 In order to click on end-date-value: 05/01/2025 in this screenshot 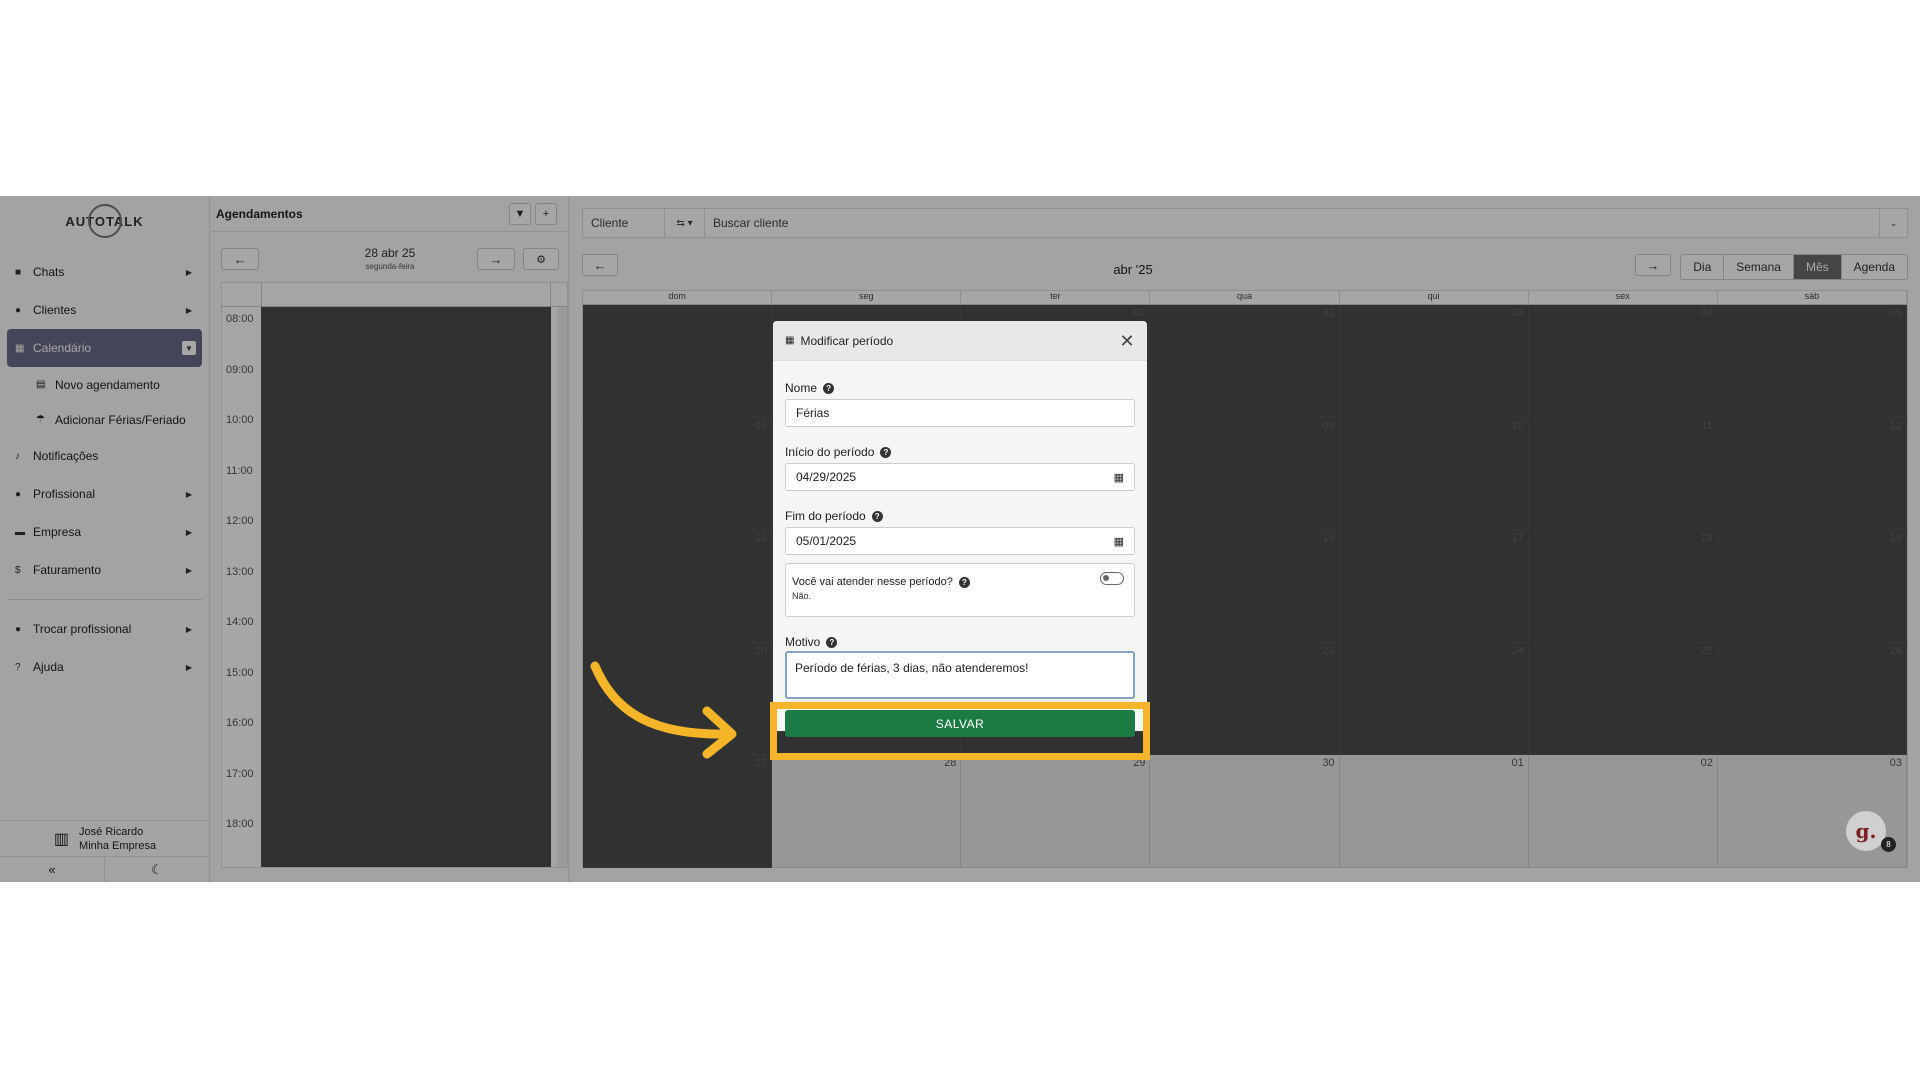, I will do `click(826, 541)`.